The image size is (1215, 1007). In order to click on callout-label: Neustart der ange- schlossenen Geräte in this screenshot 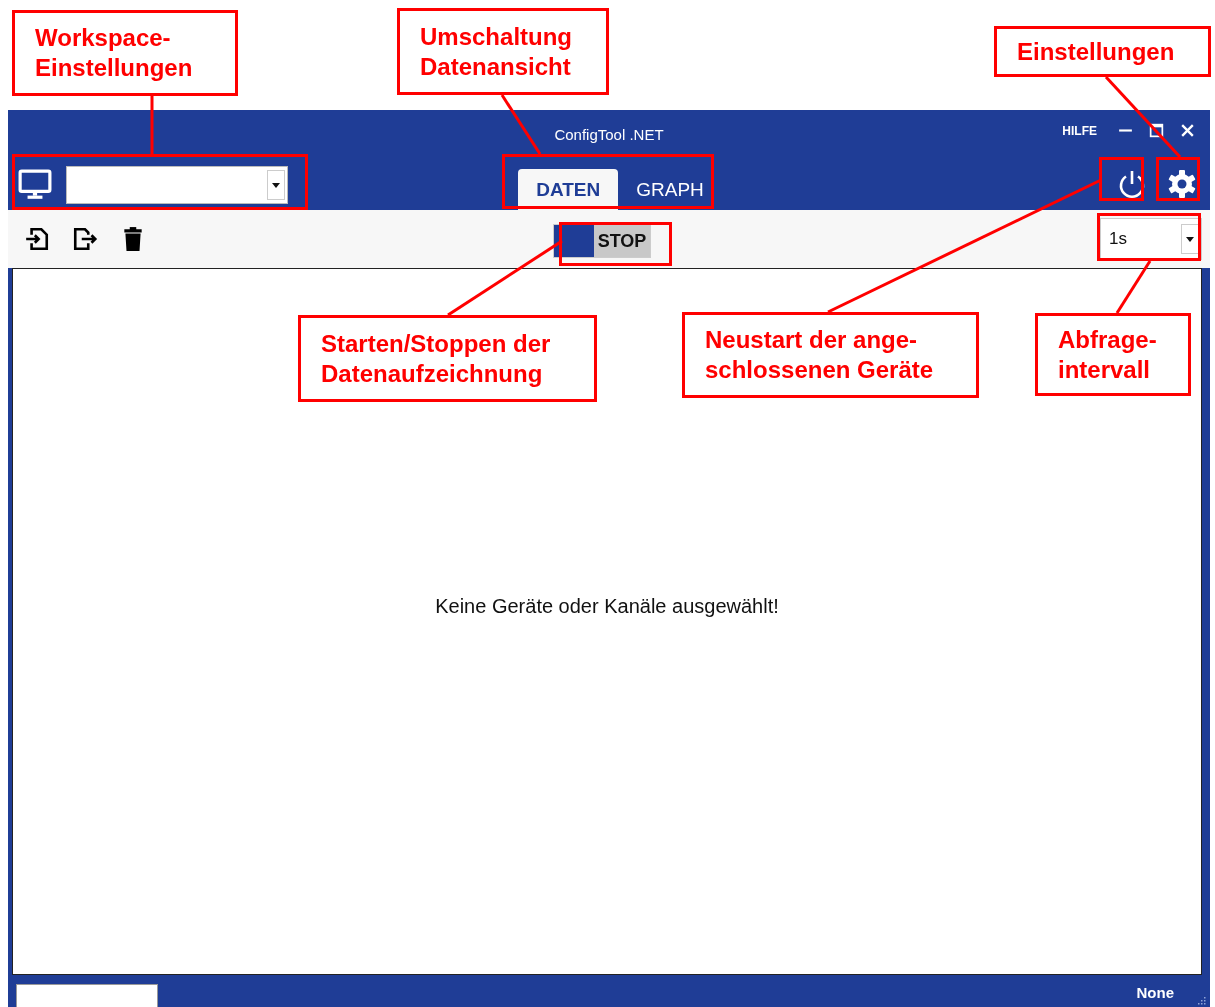, I will do `click(830, 355)`.